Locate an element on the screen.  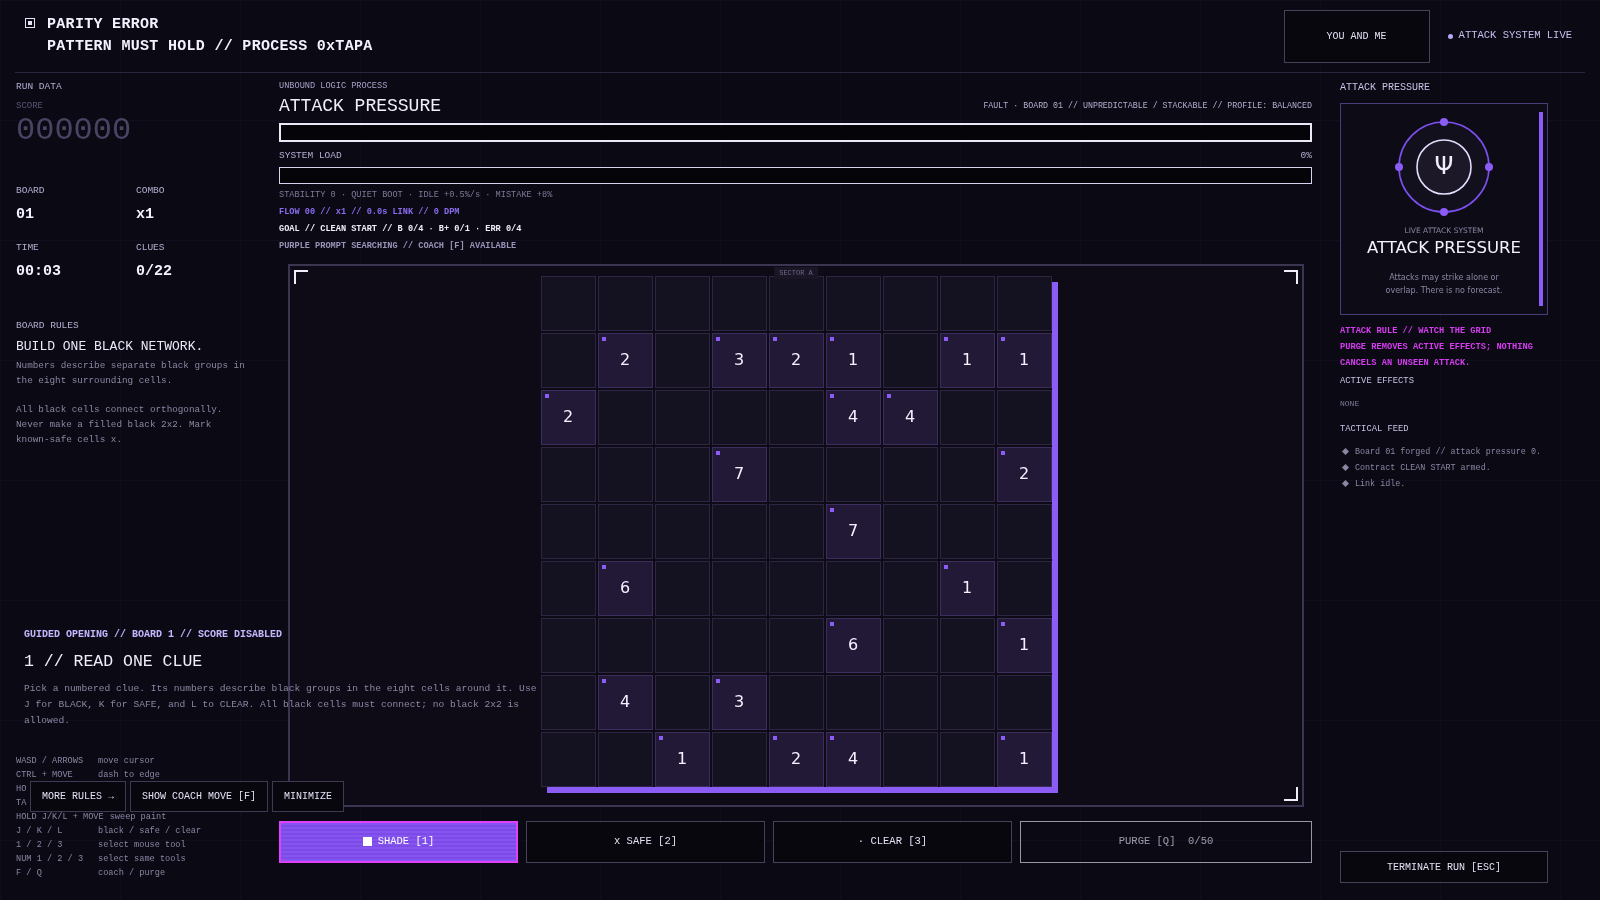
corner-bracket-icon is located at coordinates (1291, 793).